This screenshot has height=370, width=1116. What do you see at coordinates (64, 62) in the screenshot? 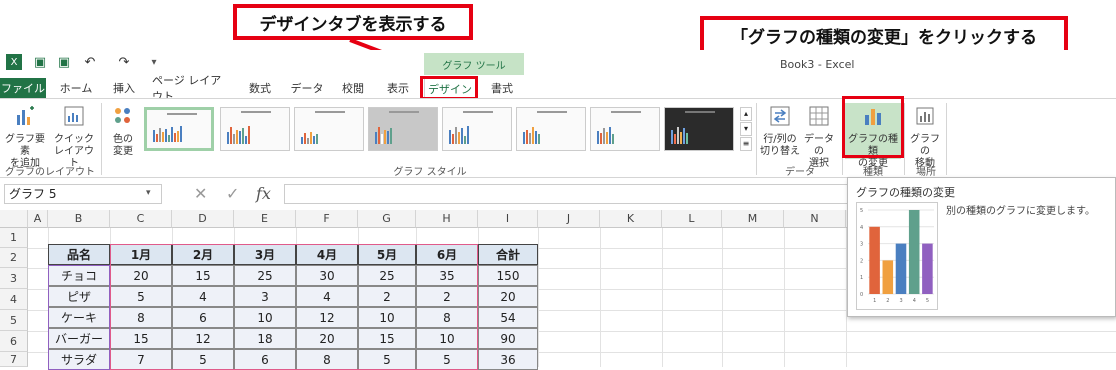
I see `save-as-icon: ▣` at bounding box center [64, 62].